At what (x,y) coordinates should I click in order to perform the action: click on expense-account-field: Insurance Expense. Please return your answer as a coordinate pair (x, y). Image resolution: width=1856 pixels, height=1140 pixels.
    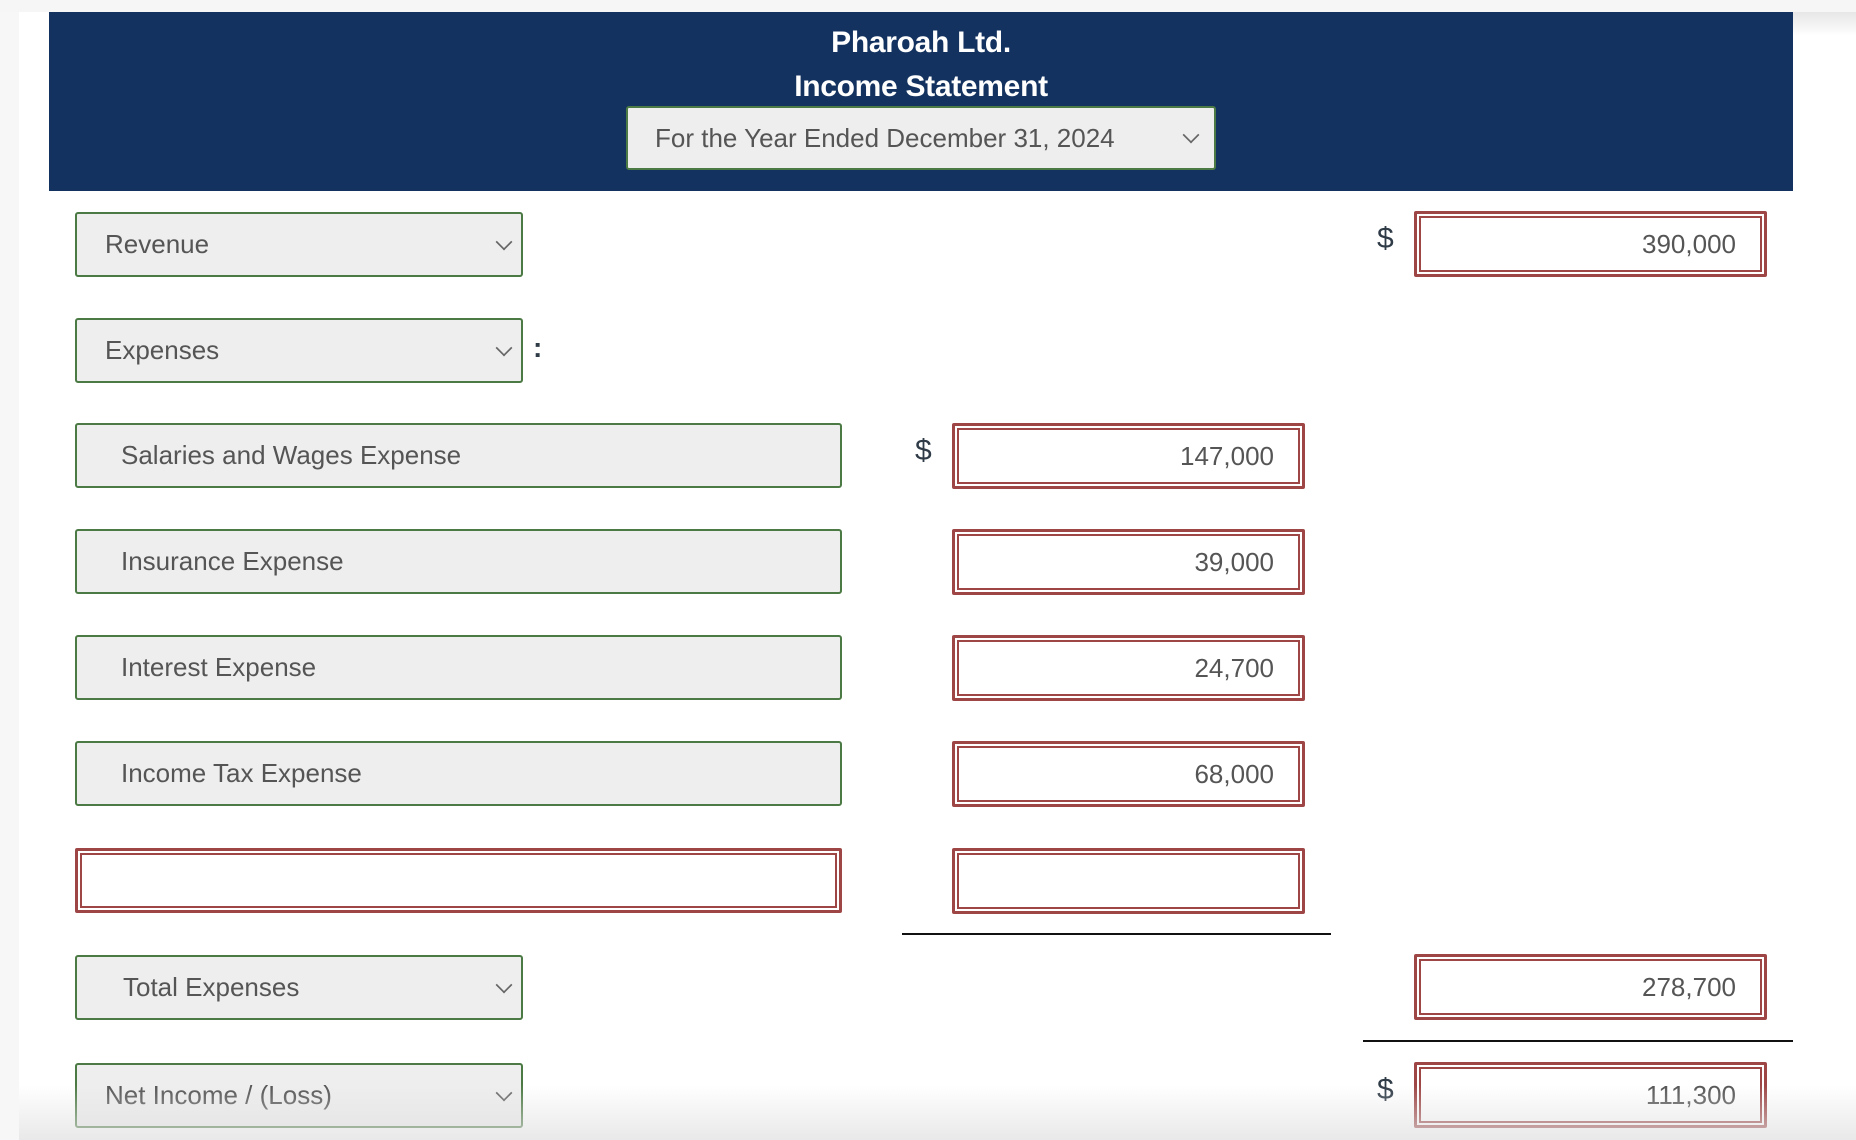
    Looking at the image, I should click on (458, 561).